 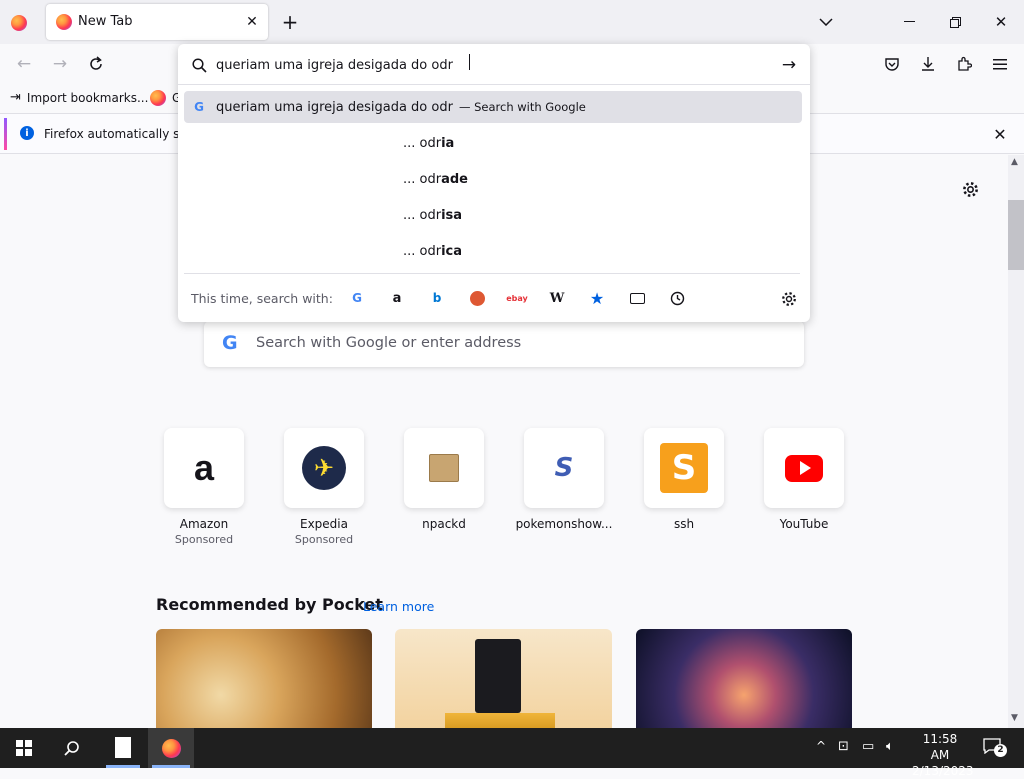 What do you see at coordinates (821, 746) in the screenshot?
I see `show-hidden-icons: ^` at bounding box center [821, 746].